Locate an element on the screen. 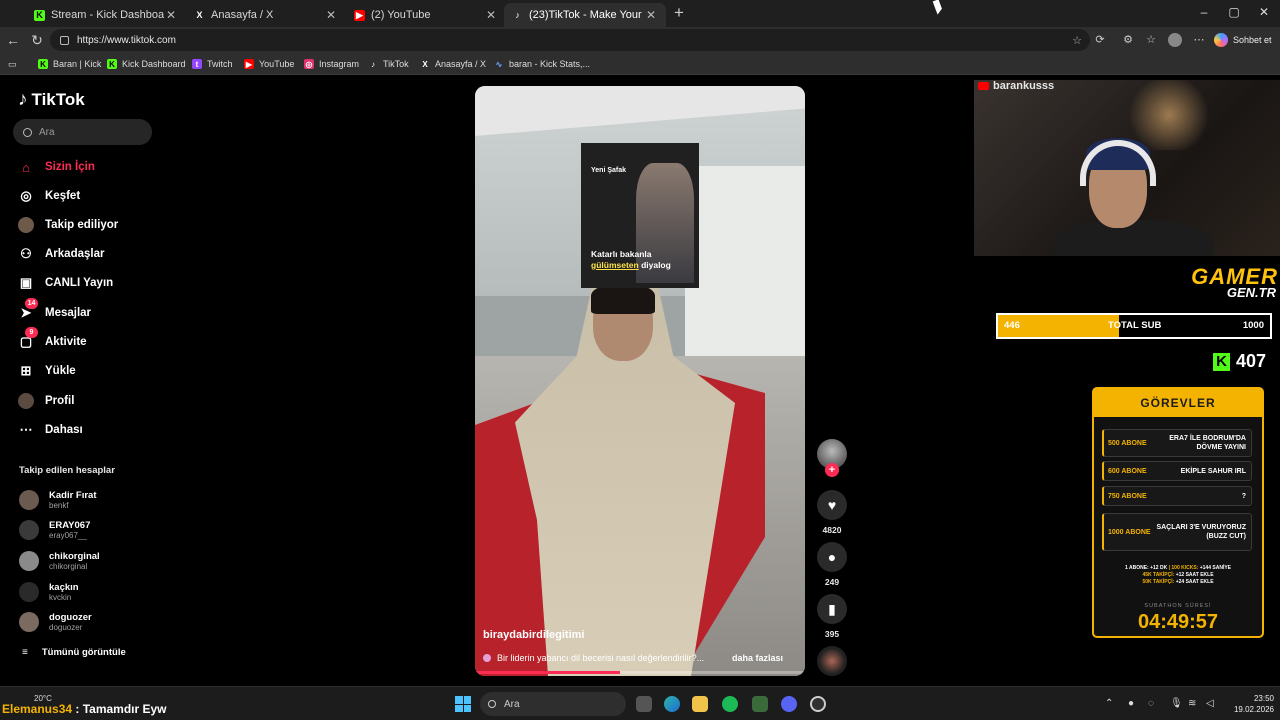 This screenshot has width=1280, height=720. comment-button: ● is located at coordinates (832, 557).